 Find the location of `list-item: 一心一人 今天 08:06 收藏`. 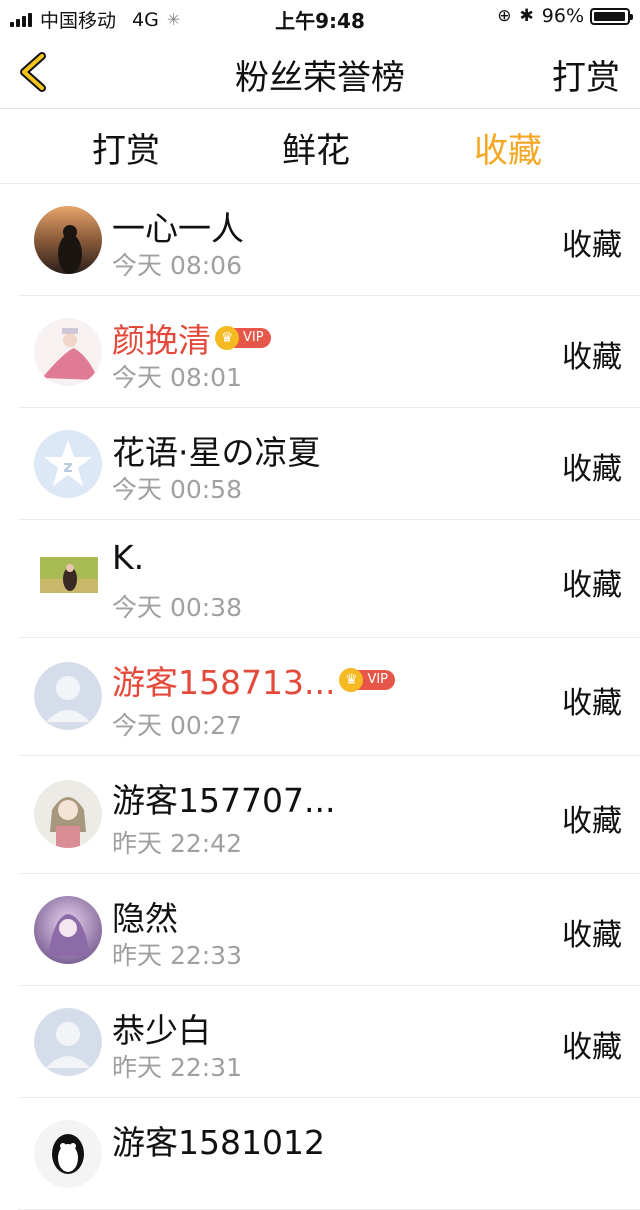

list-item: 一心一人 今天 08:06 收藏 is located at coordinates (329, 240).